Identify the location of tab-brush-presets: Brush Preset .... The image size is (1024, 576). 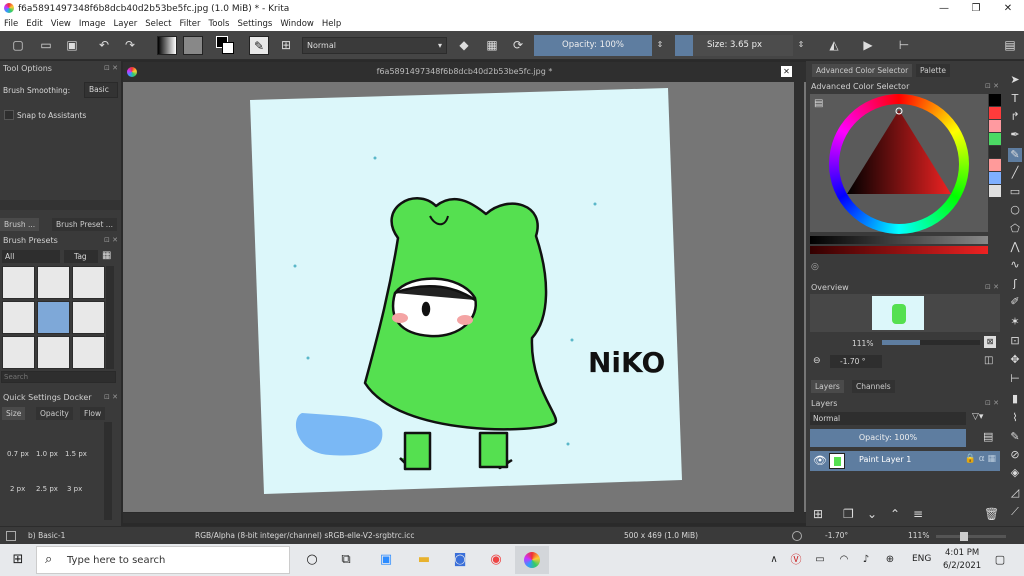
(84, 224).